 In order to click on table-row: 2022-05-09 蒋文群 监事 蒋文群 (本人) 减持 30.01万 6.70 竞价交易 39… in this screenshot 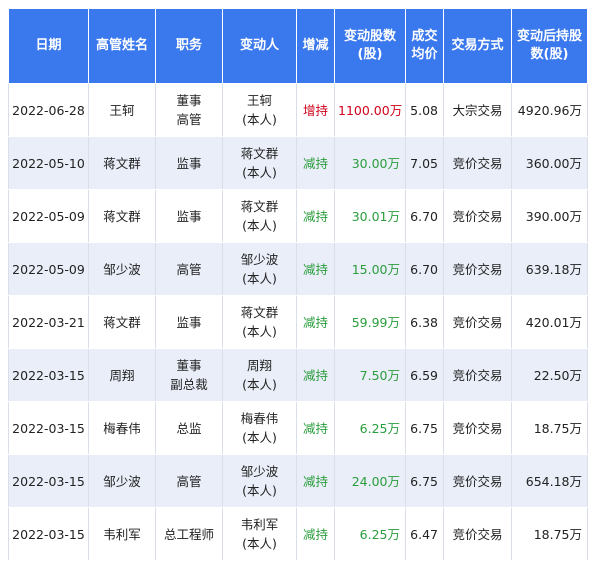, I will do `click(298, 216)`.